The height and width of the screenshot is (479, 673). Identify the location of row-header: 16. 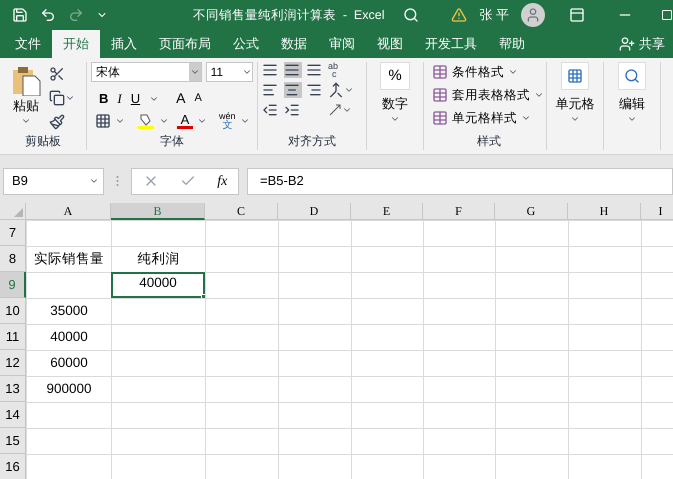
(13, 466).